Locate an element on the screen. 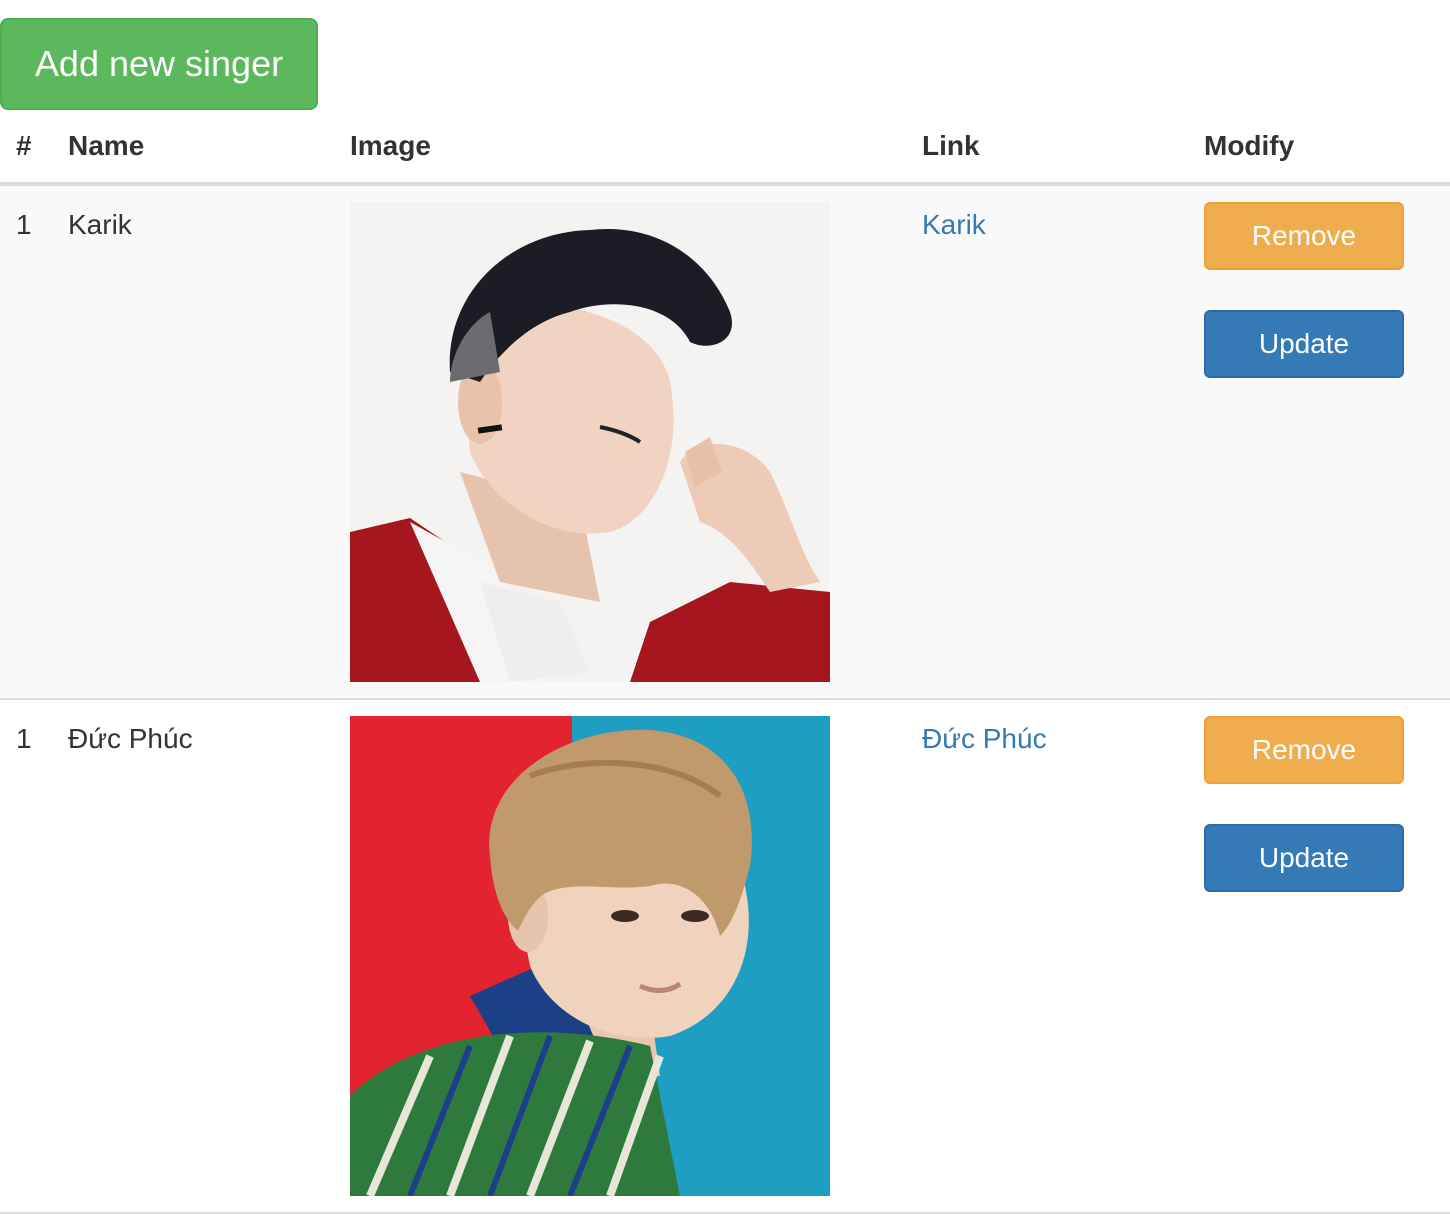  column-header-modify: Modify is located at coordinates (1327, 148).